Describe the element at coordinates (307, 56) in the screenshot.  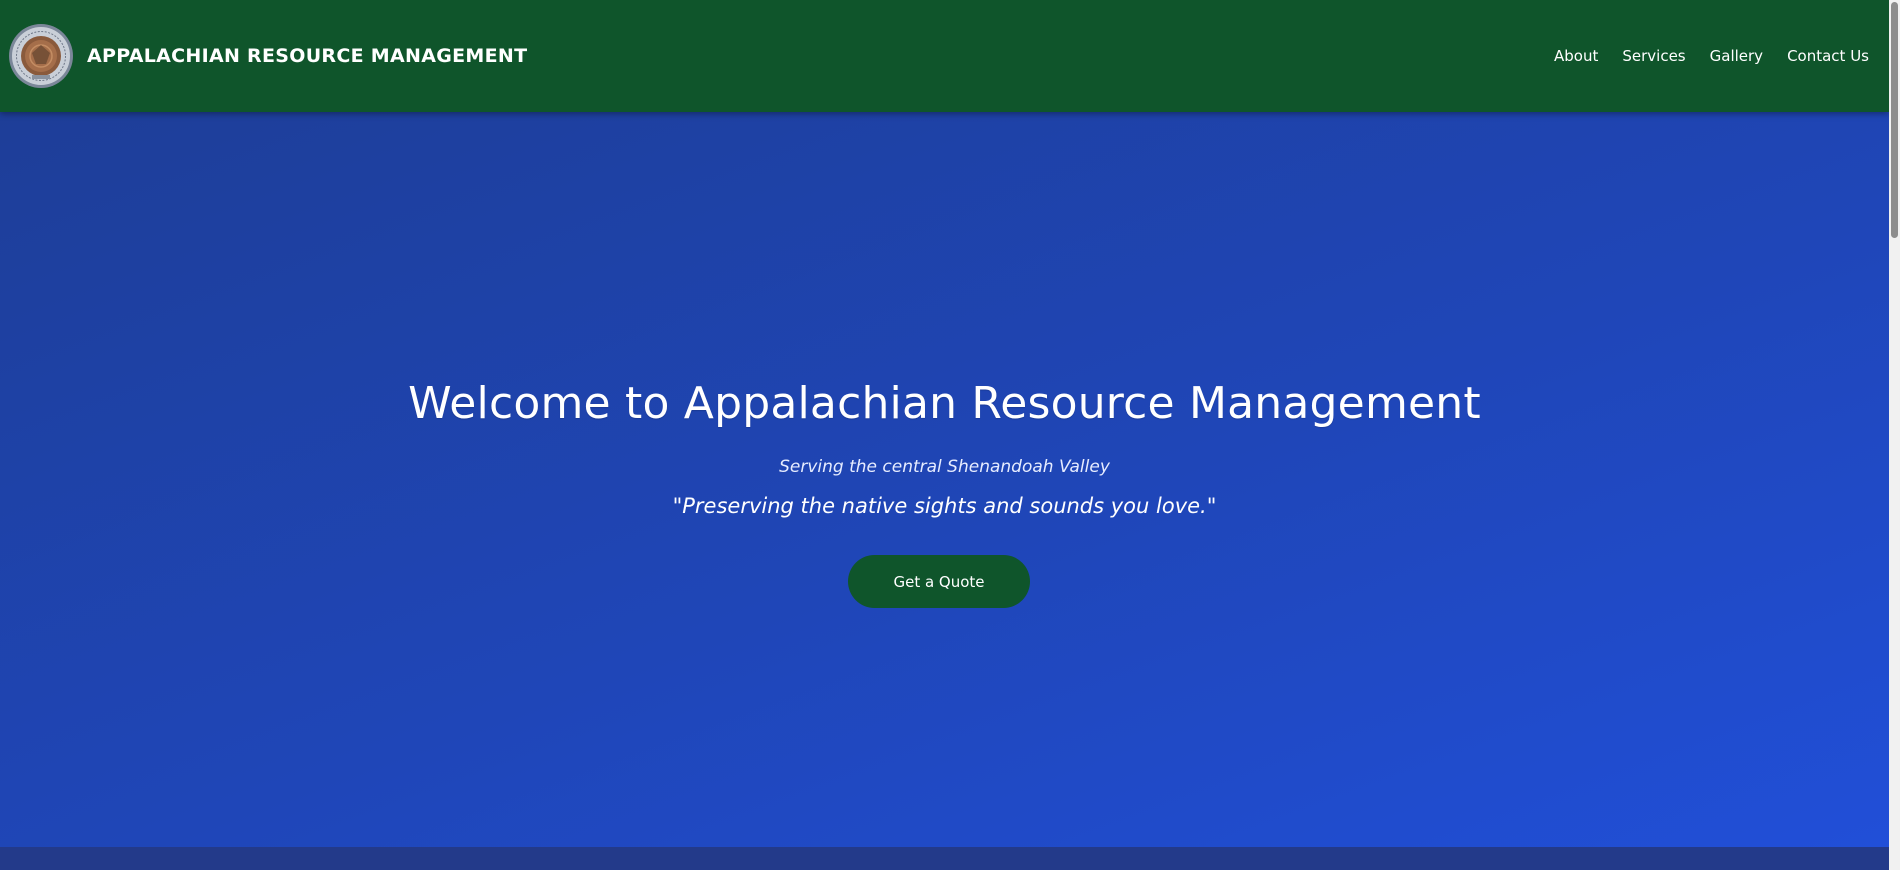
I see `brand-name: APPALACHIAN RESOURCE MANAGEMENT` at that location.